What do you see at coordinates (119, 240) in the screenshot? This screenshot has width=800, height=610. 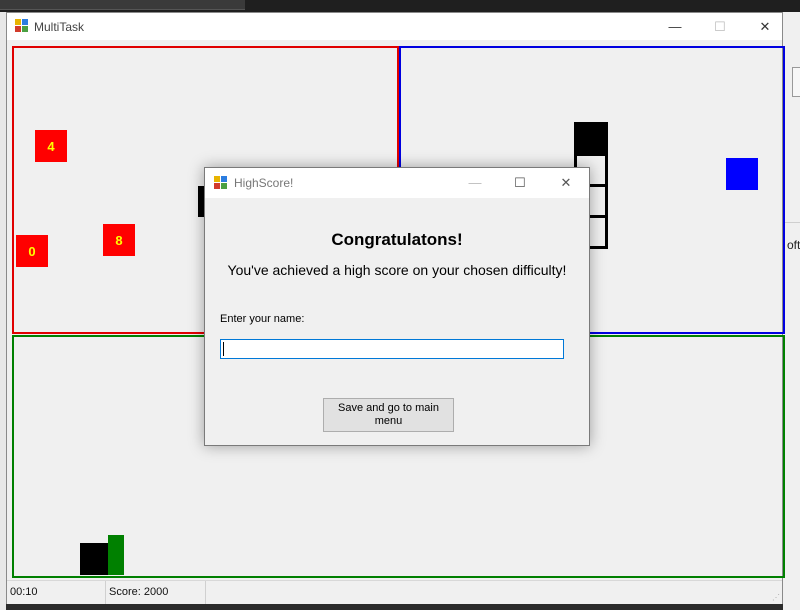 I see `number-box: 8` at bounding box center [119, 240].